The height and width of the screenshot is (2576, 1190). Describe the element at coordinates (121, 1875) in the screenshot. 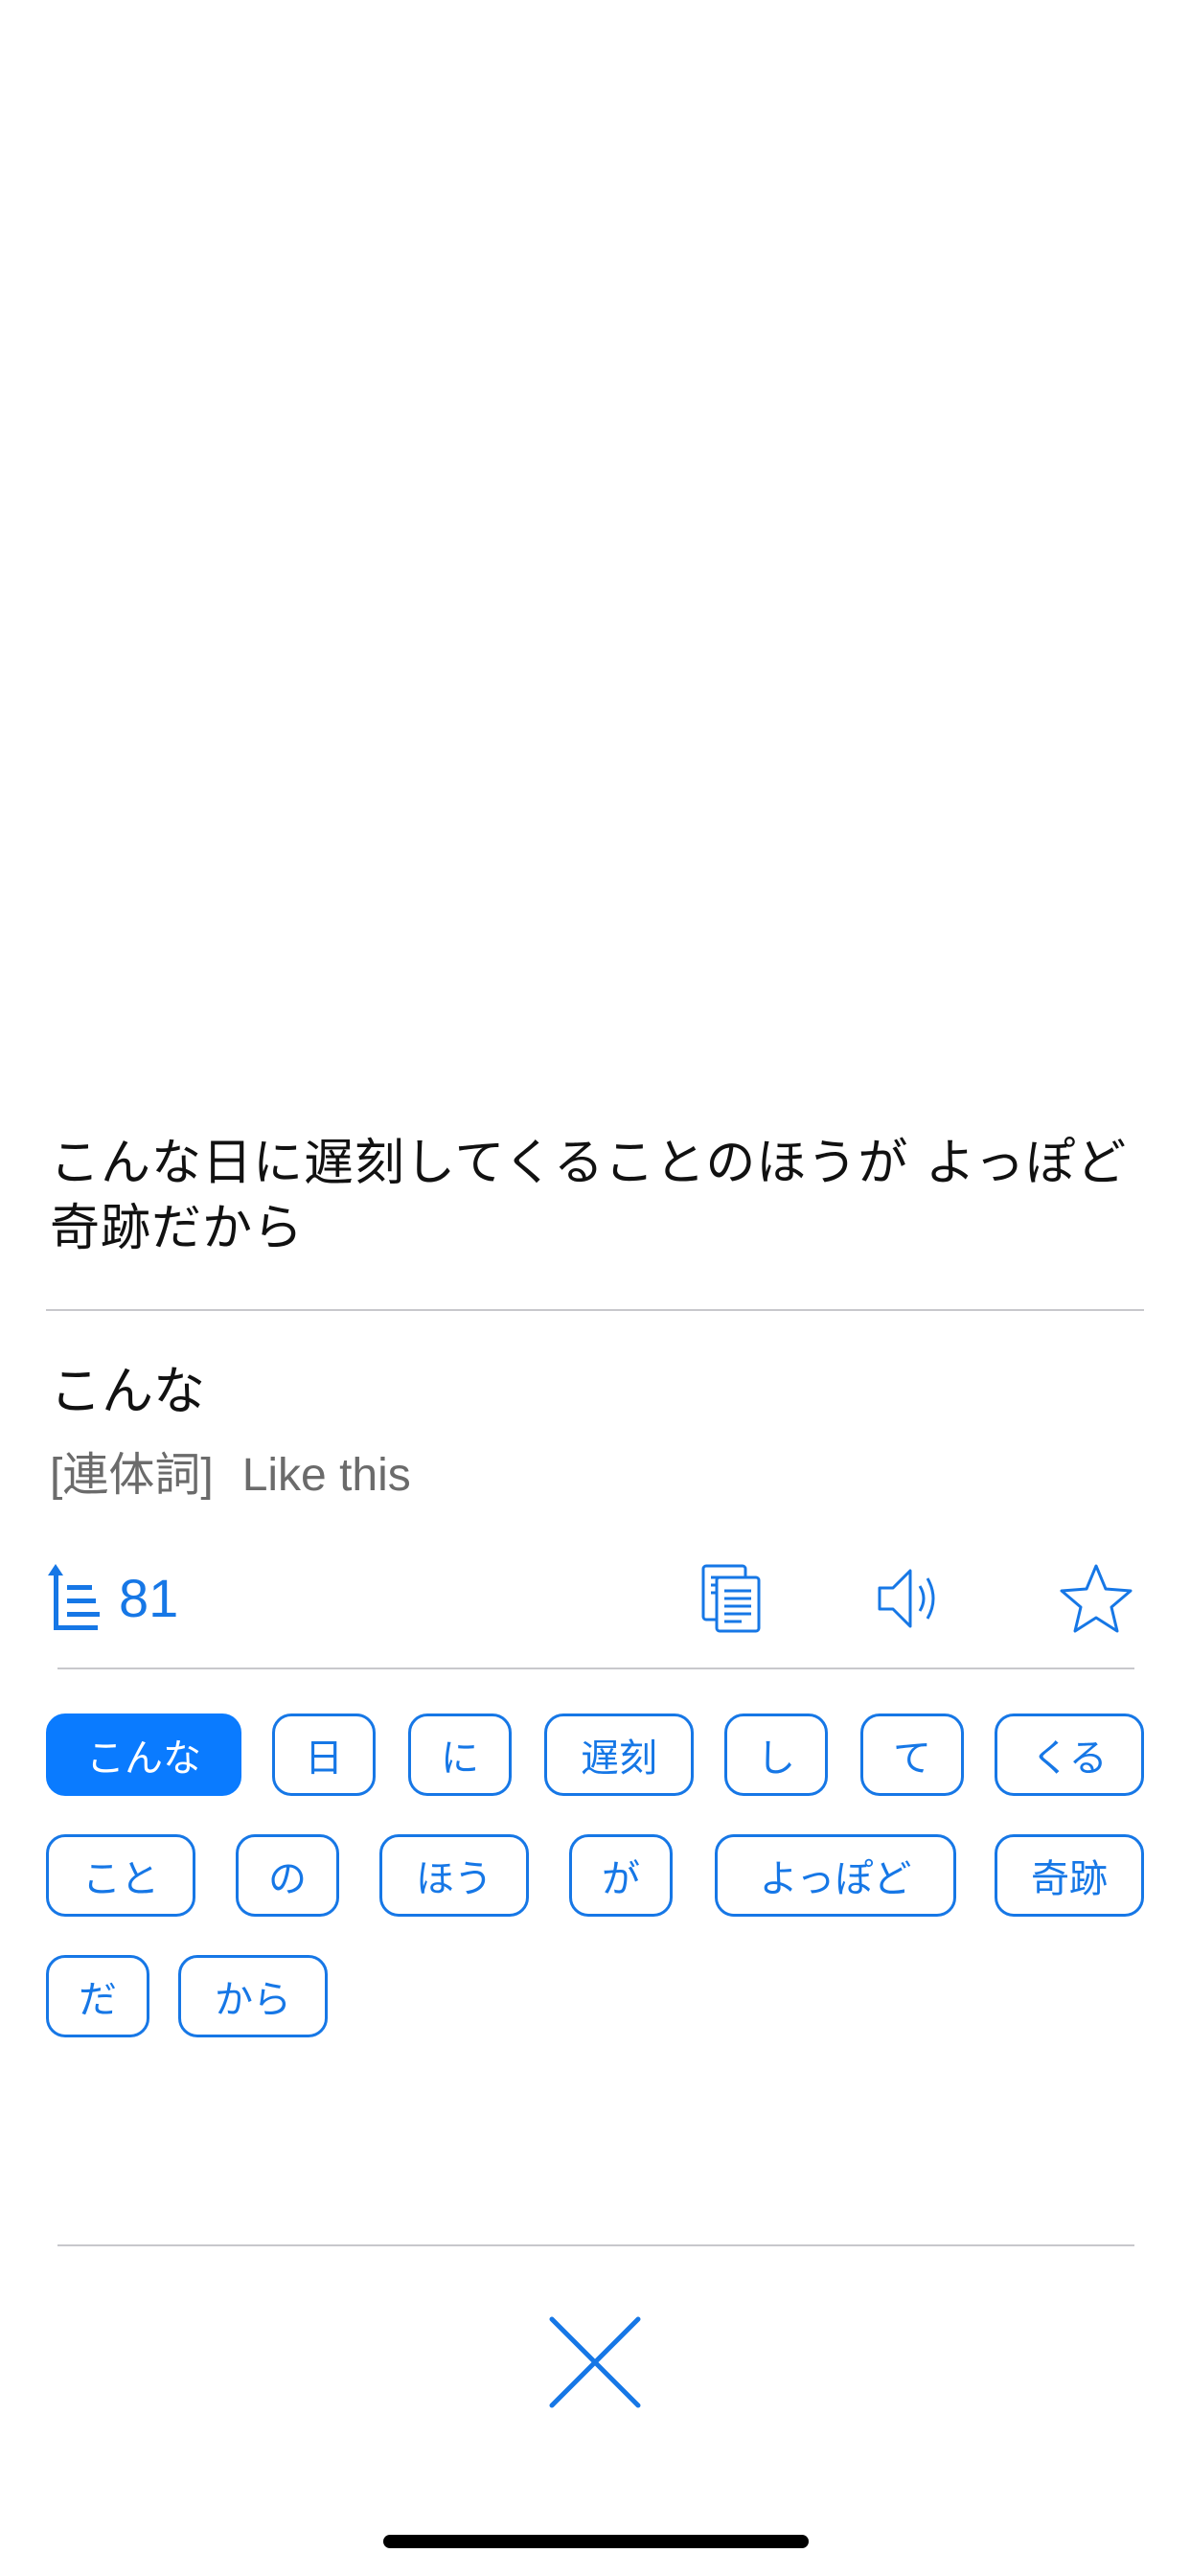

I see `token-chip: こと` at that location.